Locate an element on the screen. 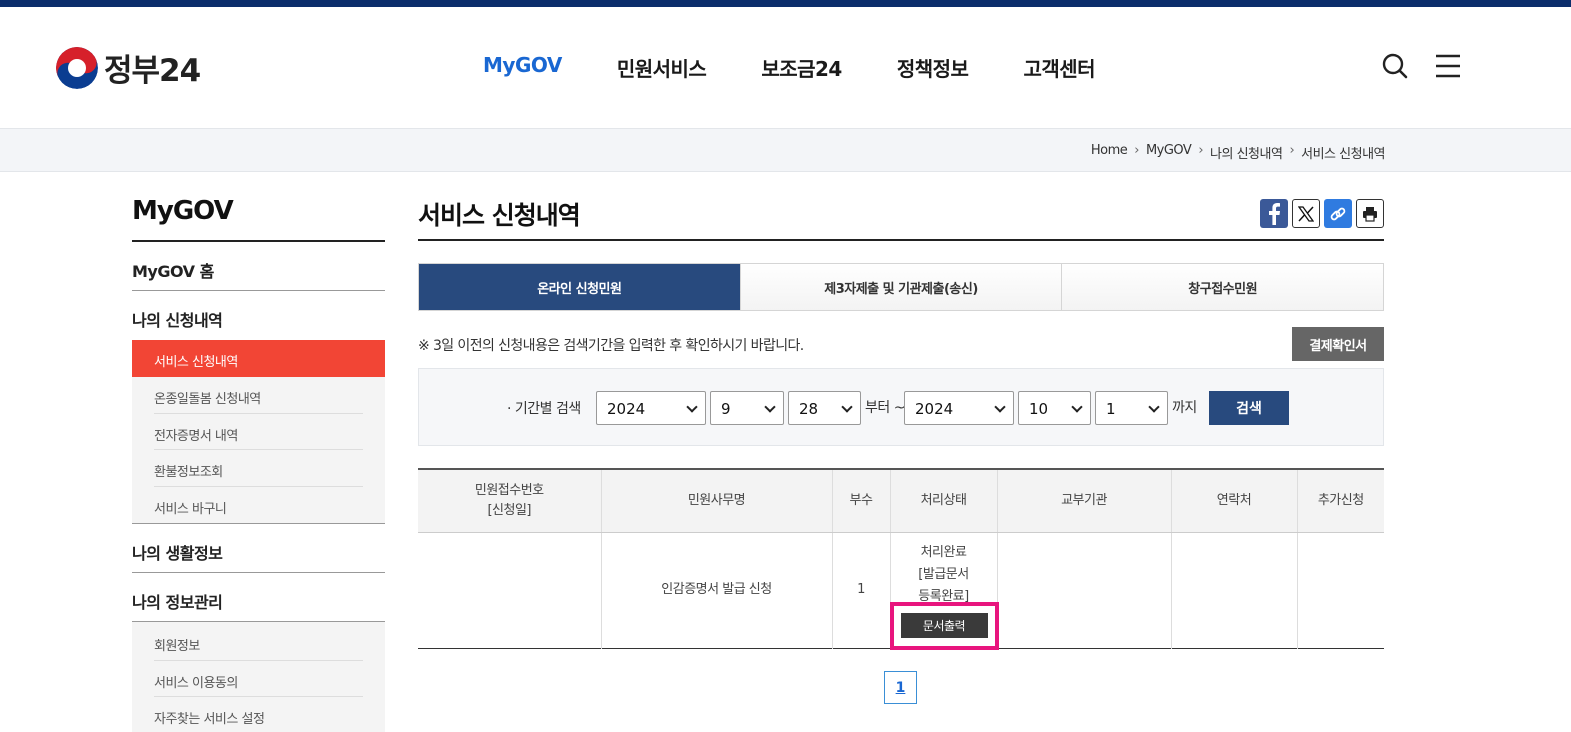  table-row: 인감증명서 발급 신청 1 처리완료 [발급문서 등록완료] 문서출력 is located at coordinates (901, 591).